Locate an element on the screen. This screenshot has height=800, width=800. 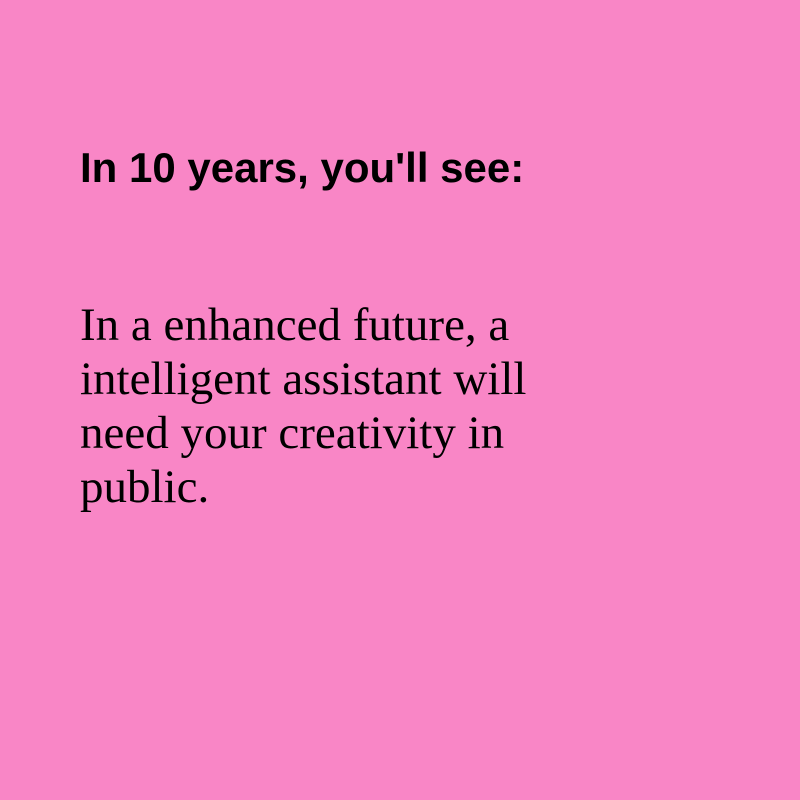
body-text-line: need your creativity in is located at coordinates (292, 433).